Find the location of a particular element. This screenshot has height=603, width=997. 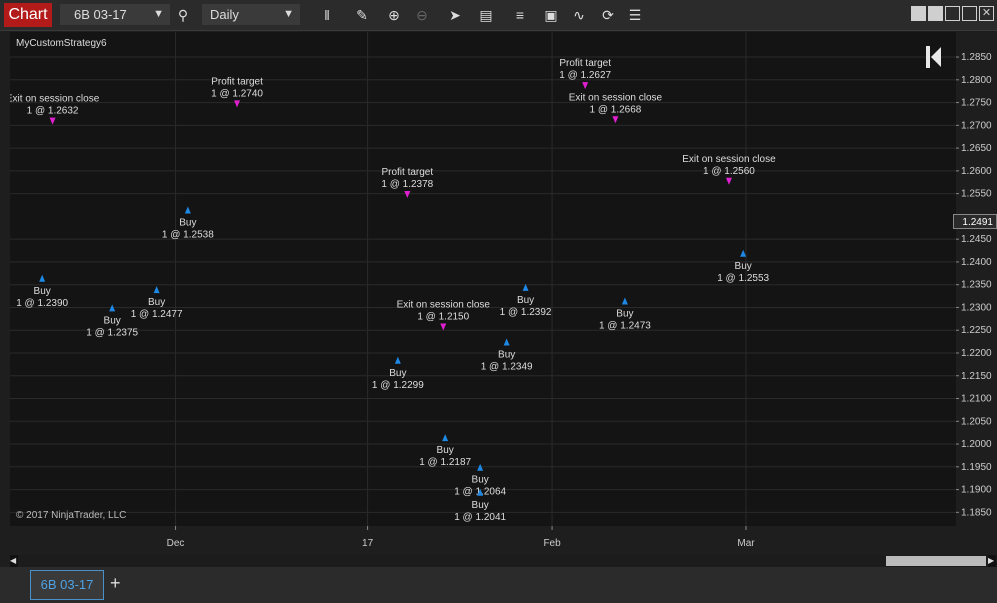

time-tick-label: Dec is located at coordinates (176, 543).